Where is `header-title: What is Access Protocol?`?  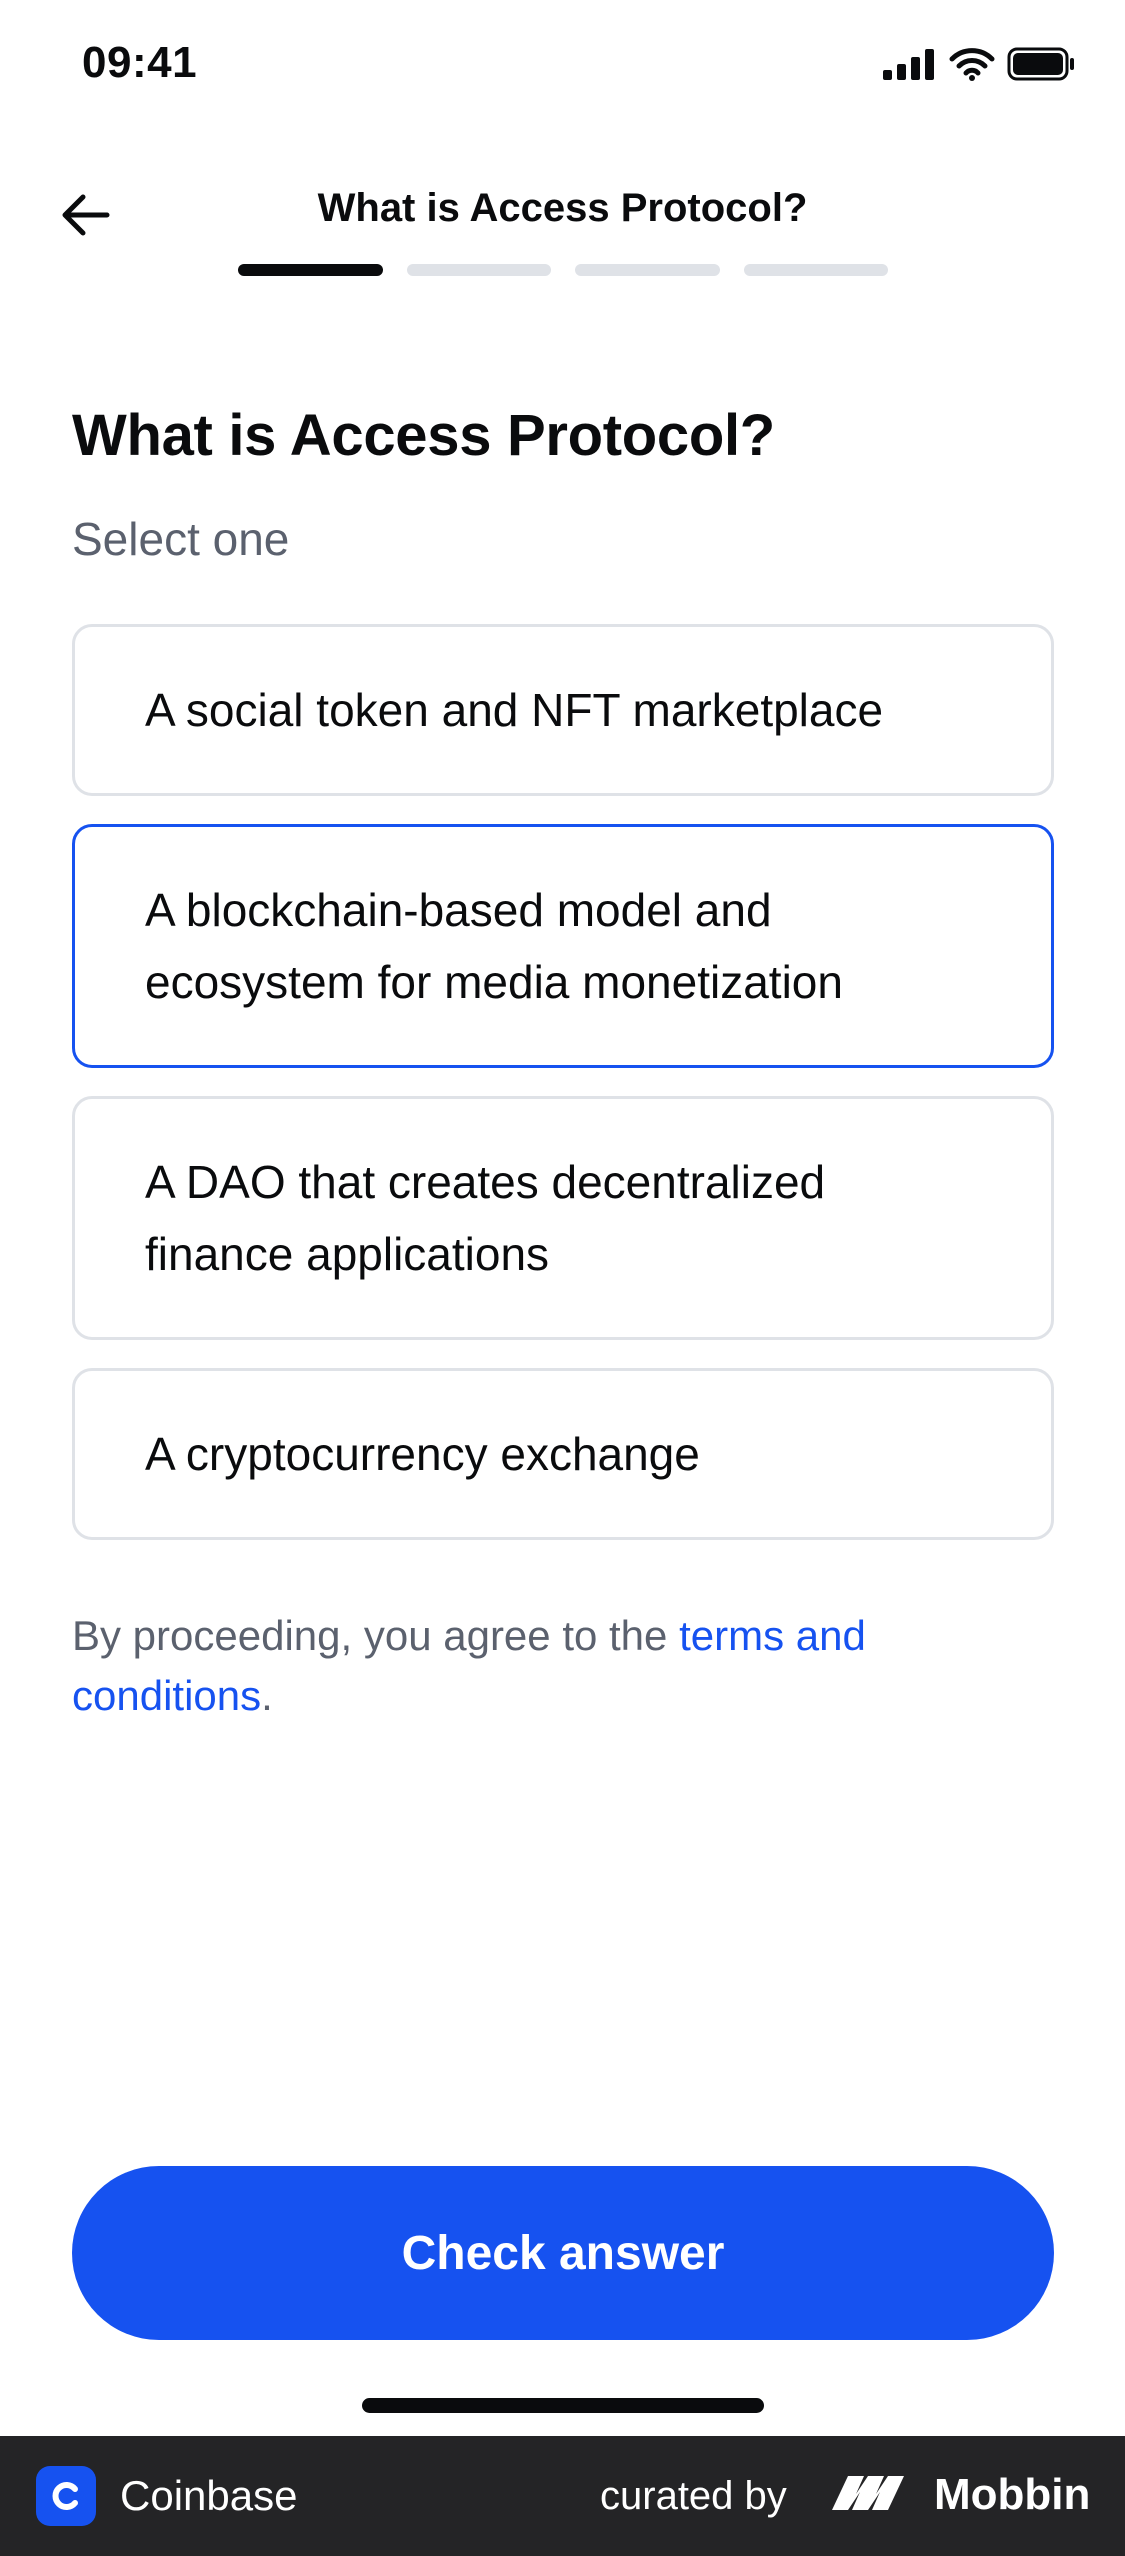
header-title: What is Access Protocol? is located at coordinates (562, 208).